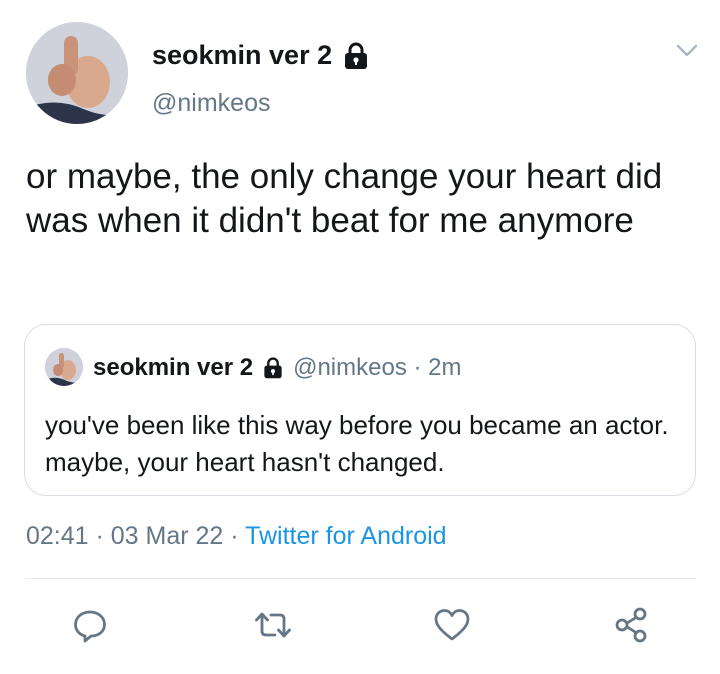 This screenshot has width=720, height=674. What do you see at coordinates (345, 536) in the screenshot?
I see `tweet-source-link: Twitter for Android` at bounding box center [345, 536].